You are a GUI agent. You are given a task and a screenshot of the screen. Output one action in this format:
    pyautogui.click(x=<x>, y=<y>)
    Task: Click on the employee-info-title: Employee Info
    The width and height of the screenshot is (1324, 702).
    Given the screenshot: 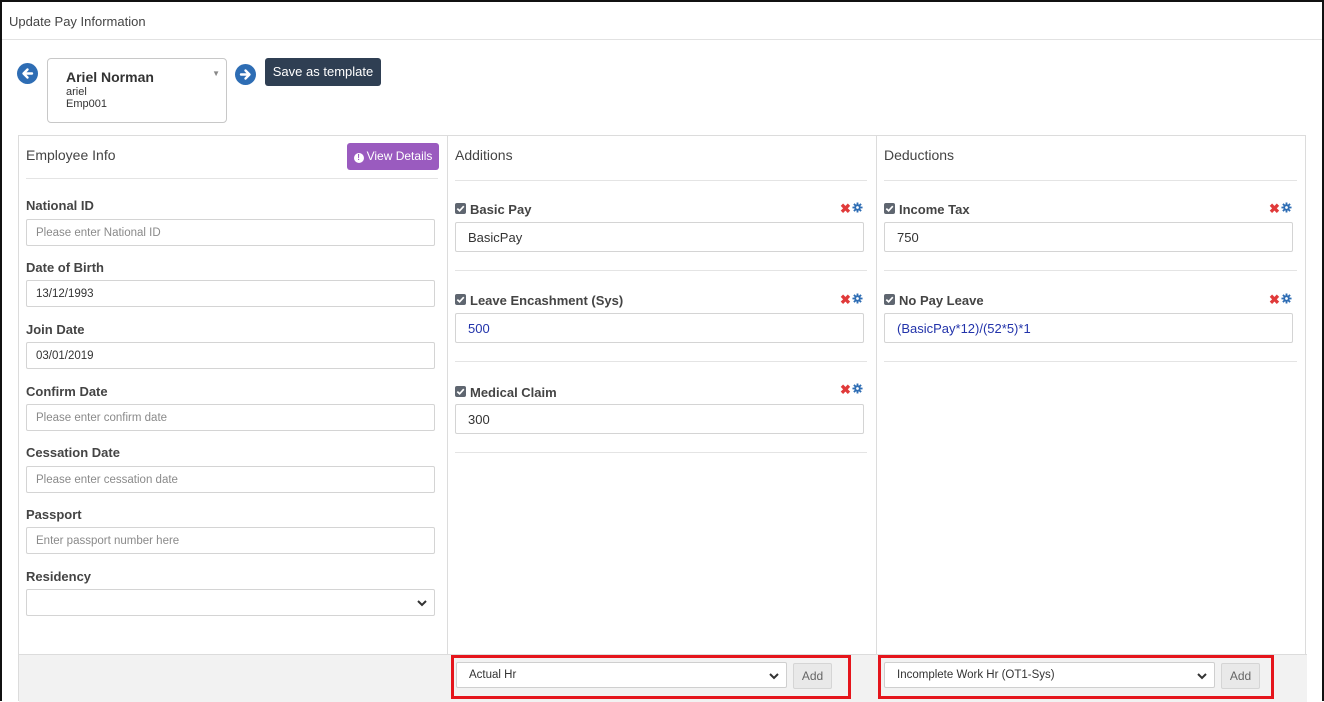 What is the action you would take?
    pyautogui.click(x=71, y=155)
    